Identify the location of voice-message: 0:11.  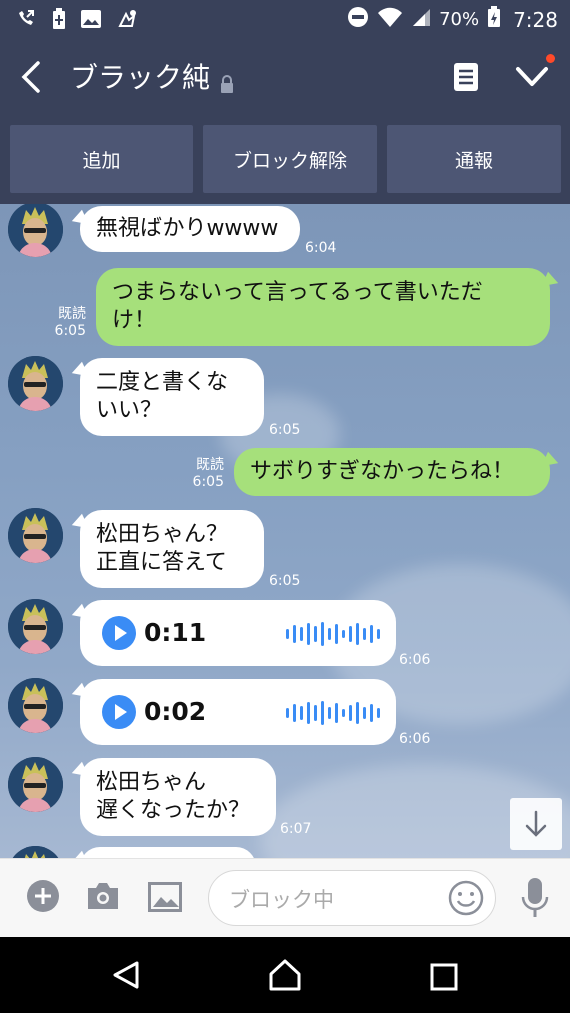
(238, 633).